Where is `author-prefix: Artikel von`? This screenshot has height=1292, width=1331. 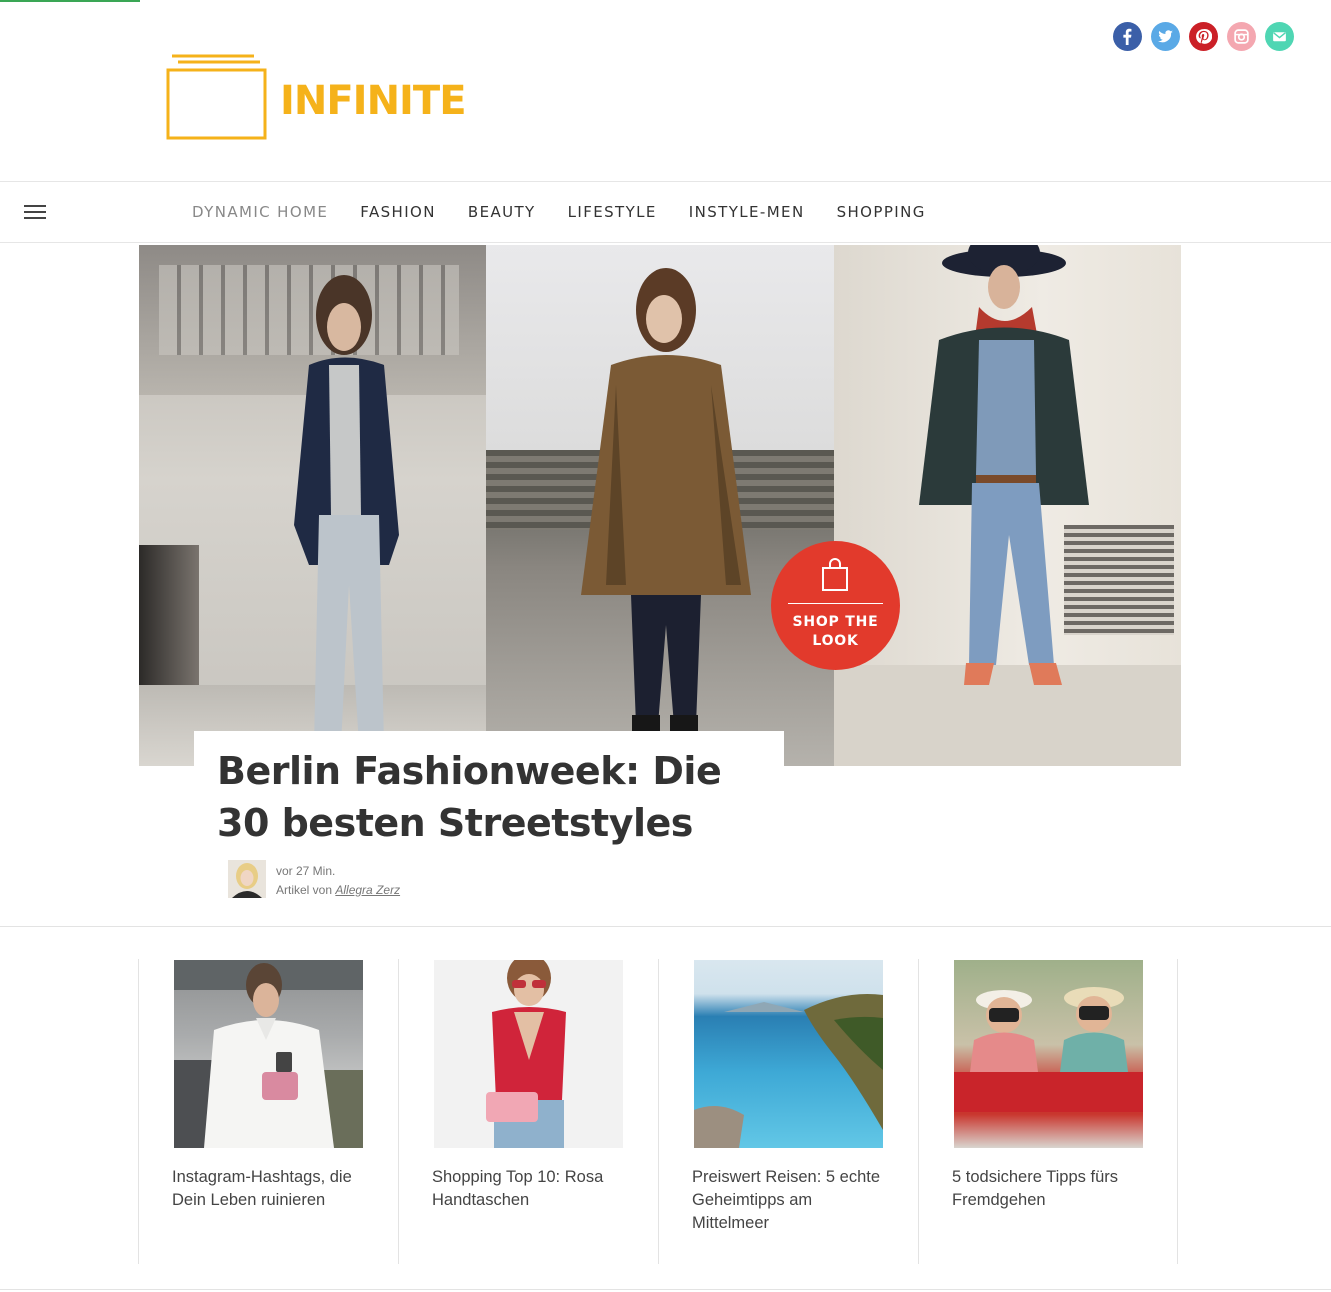
author-prefix: Artikel von is located at coordinates (304, 890).